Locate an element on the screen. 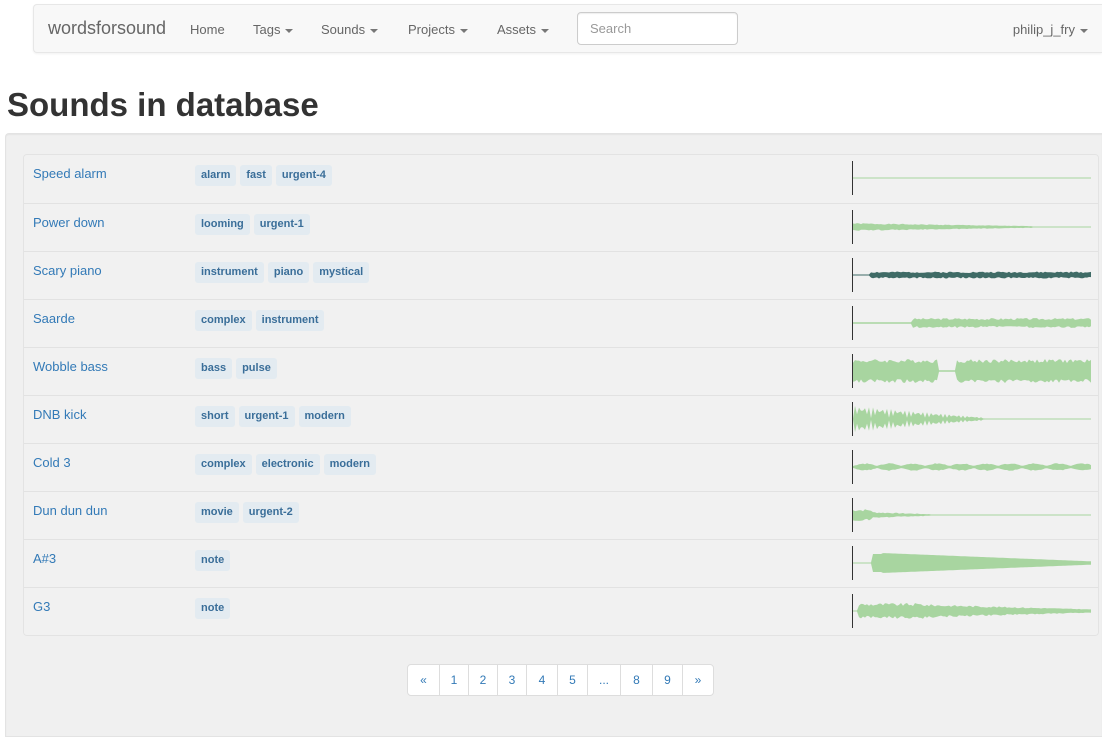 The height and width of the screenshot is (737, 1102). nav-tags-dropdown: Tags is located at coordinates (273, 29).